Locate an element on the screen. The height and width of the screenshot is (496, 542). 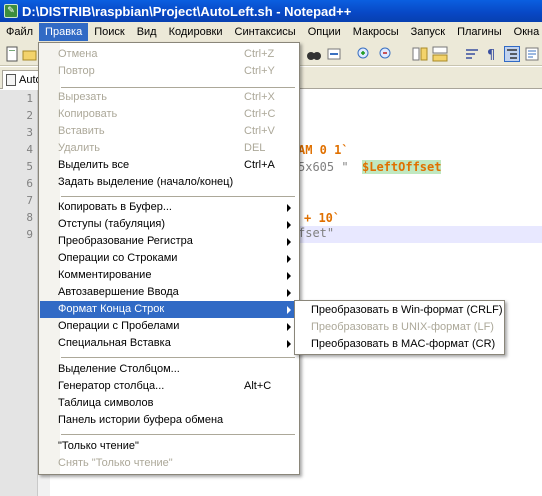
menu-options: Опции is located at coordinates (324, 32).